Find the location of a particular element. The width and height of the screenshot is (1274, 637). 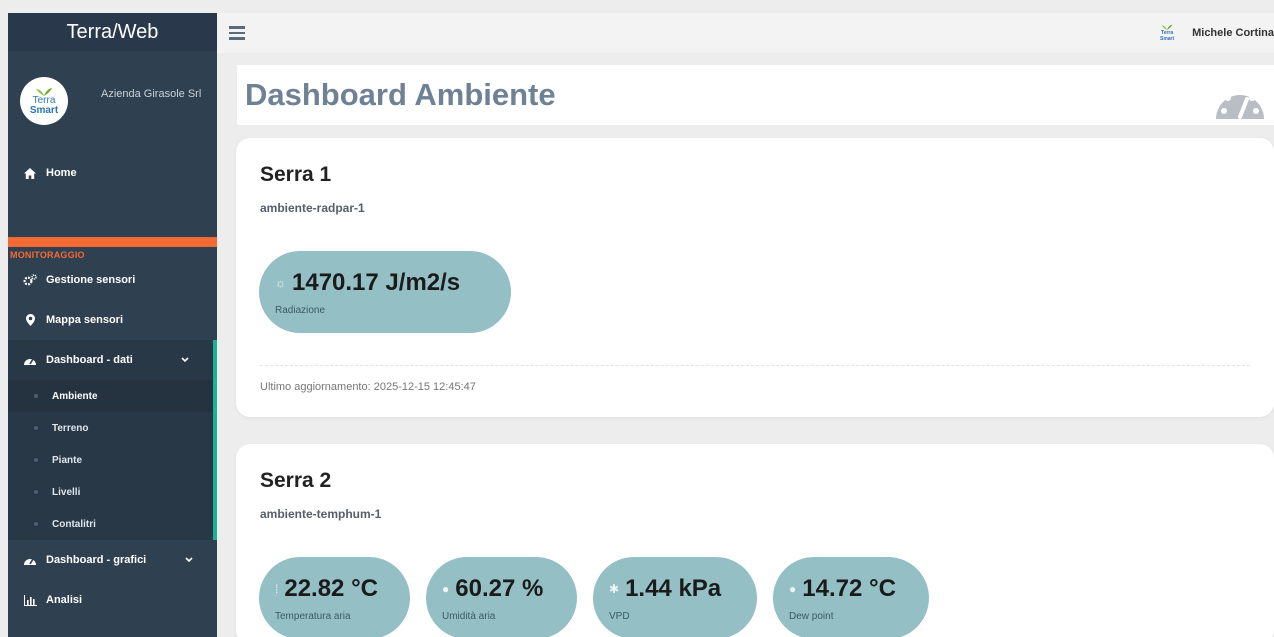

user-name: Michele Cortina is located at coordinates (1233, 33).